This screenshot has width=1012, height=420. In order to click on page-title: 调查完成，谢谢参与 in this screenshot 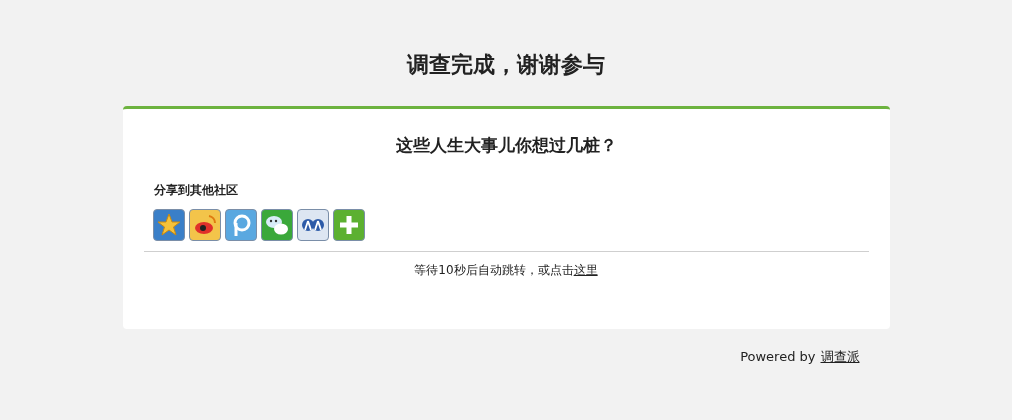, I will do `click(506, 64)`.